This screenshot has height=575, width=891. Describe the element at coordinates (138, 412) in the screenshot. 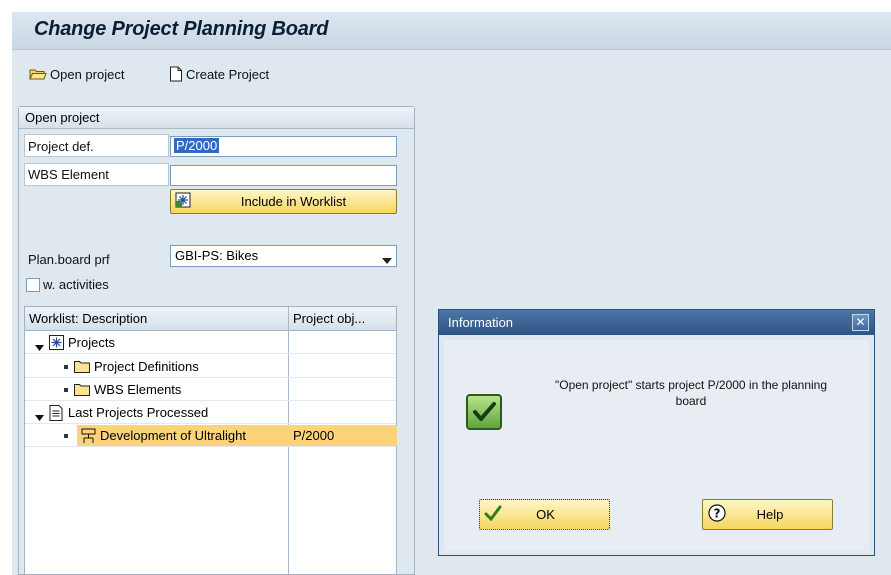

I see `tree-row-label: Last Projects Processed` at that location.